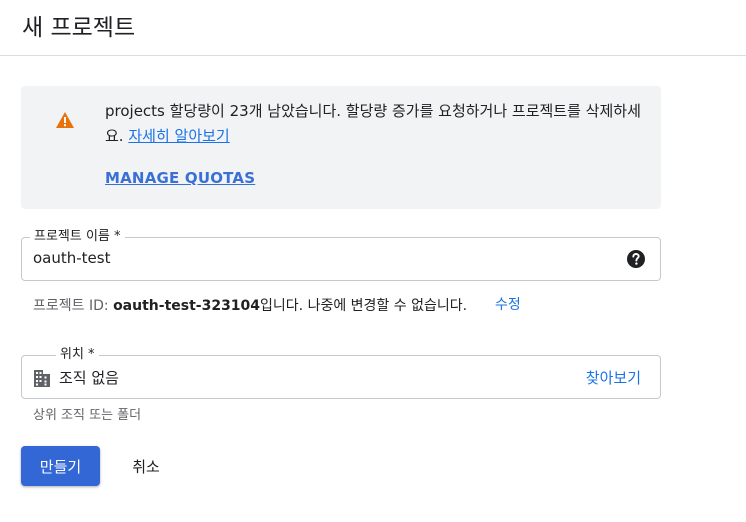  Describe the element at coordinates (613, 377) in the screenshot. I see `browse-location-button: 찾아보기` at that location.